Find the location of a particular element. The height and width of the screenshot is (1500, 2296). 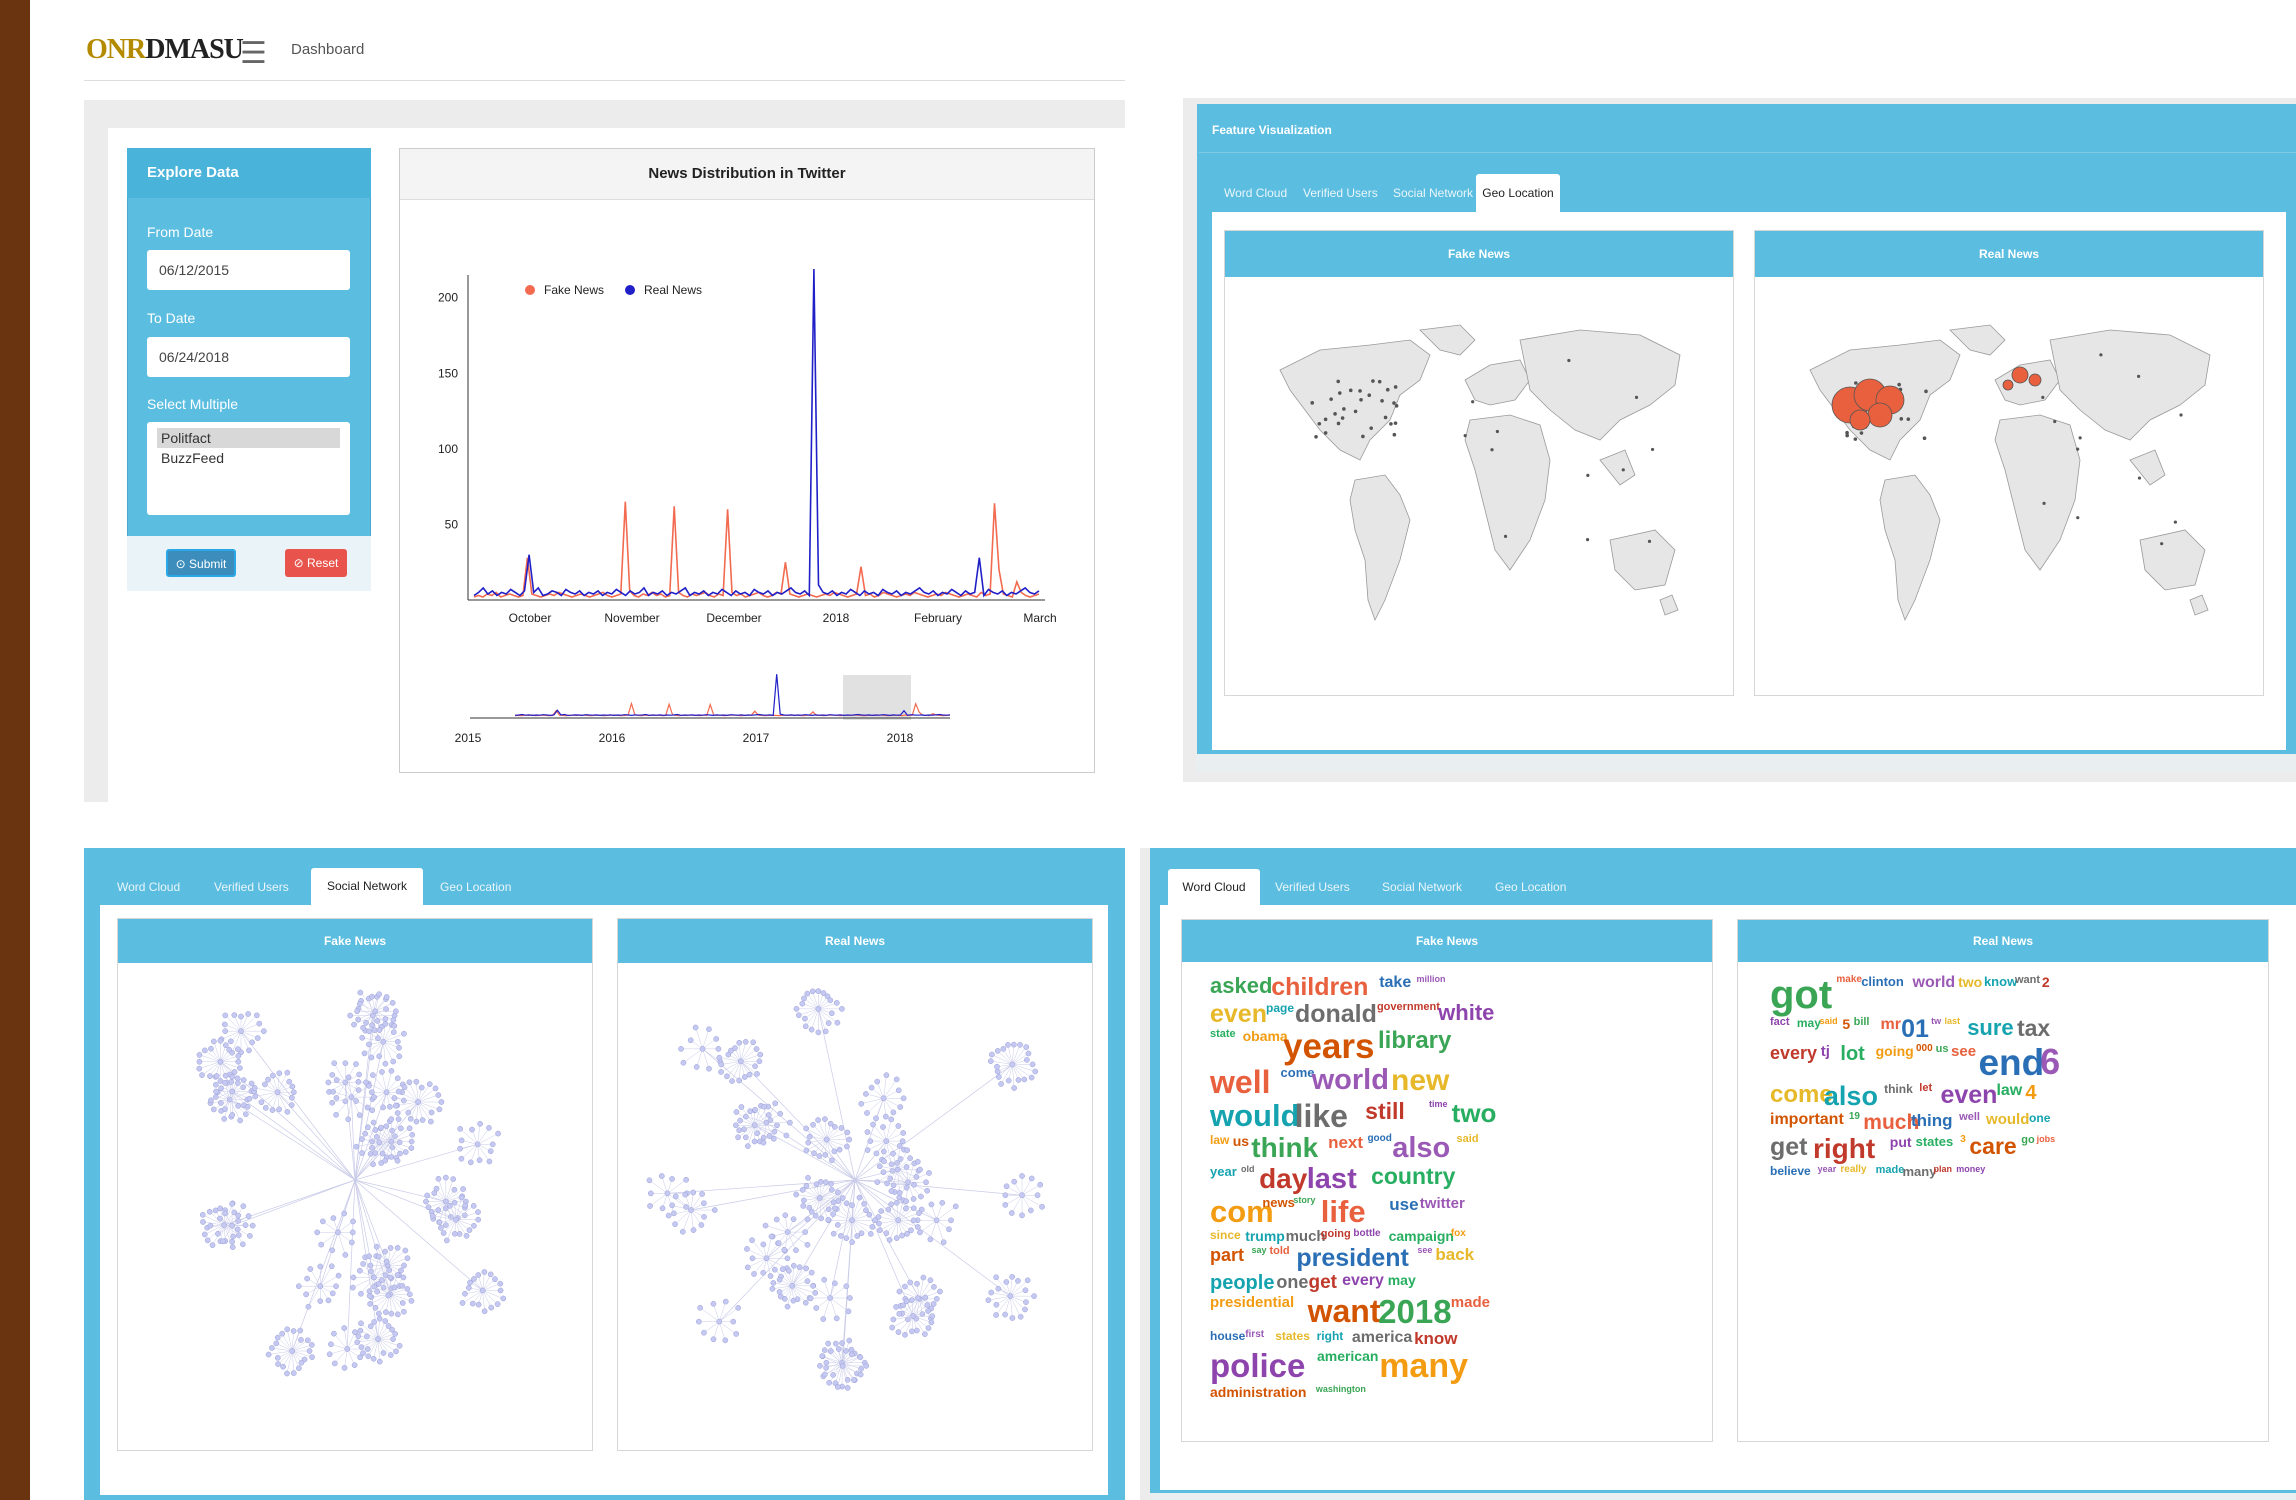

option-buzzfeed: BuzzFeed is located at coordinates (248, 458).